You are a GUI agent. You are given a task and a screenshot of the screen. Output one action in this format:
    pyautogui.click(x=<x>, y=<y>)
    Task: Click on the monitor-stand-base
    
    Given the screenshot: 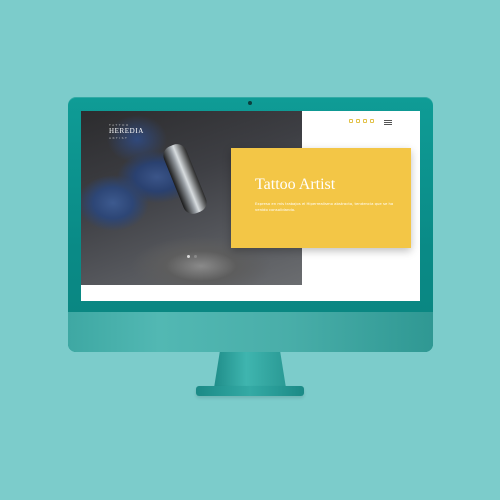 What is the action you would take?
    pyautogui.click(x=250, y=391)
    